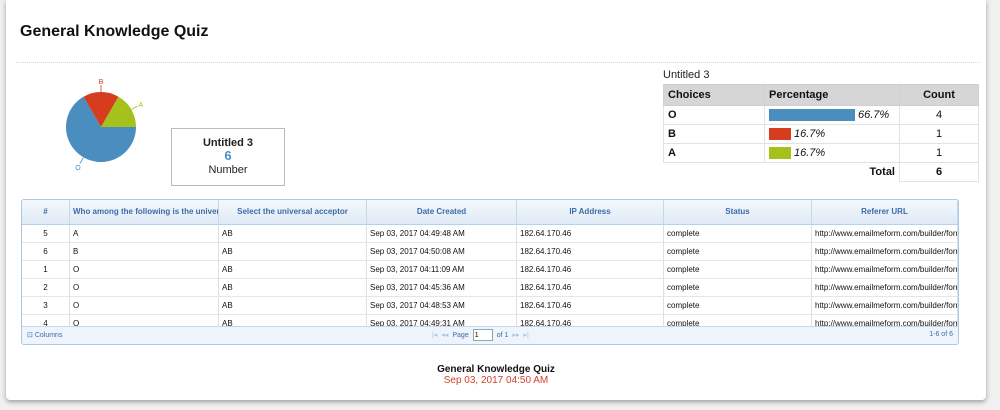 The width and height of the screenshot is (1000, 410). I want to click on pie-chart: O B A, so click(105, 125).